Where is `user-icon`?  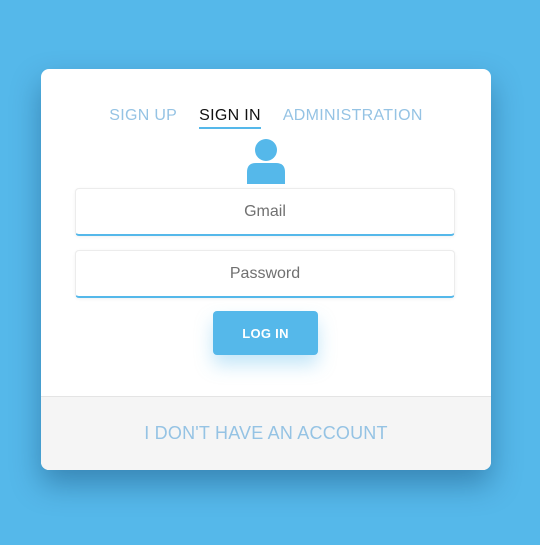 user-icon is located at coordinates (266, 161).